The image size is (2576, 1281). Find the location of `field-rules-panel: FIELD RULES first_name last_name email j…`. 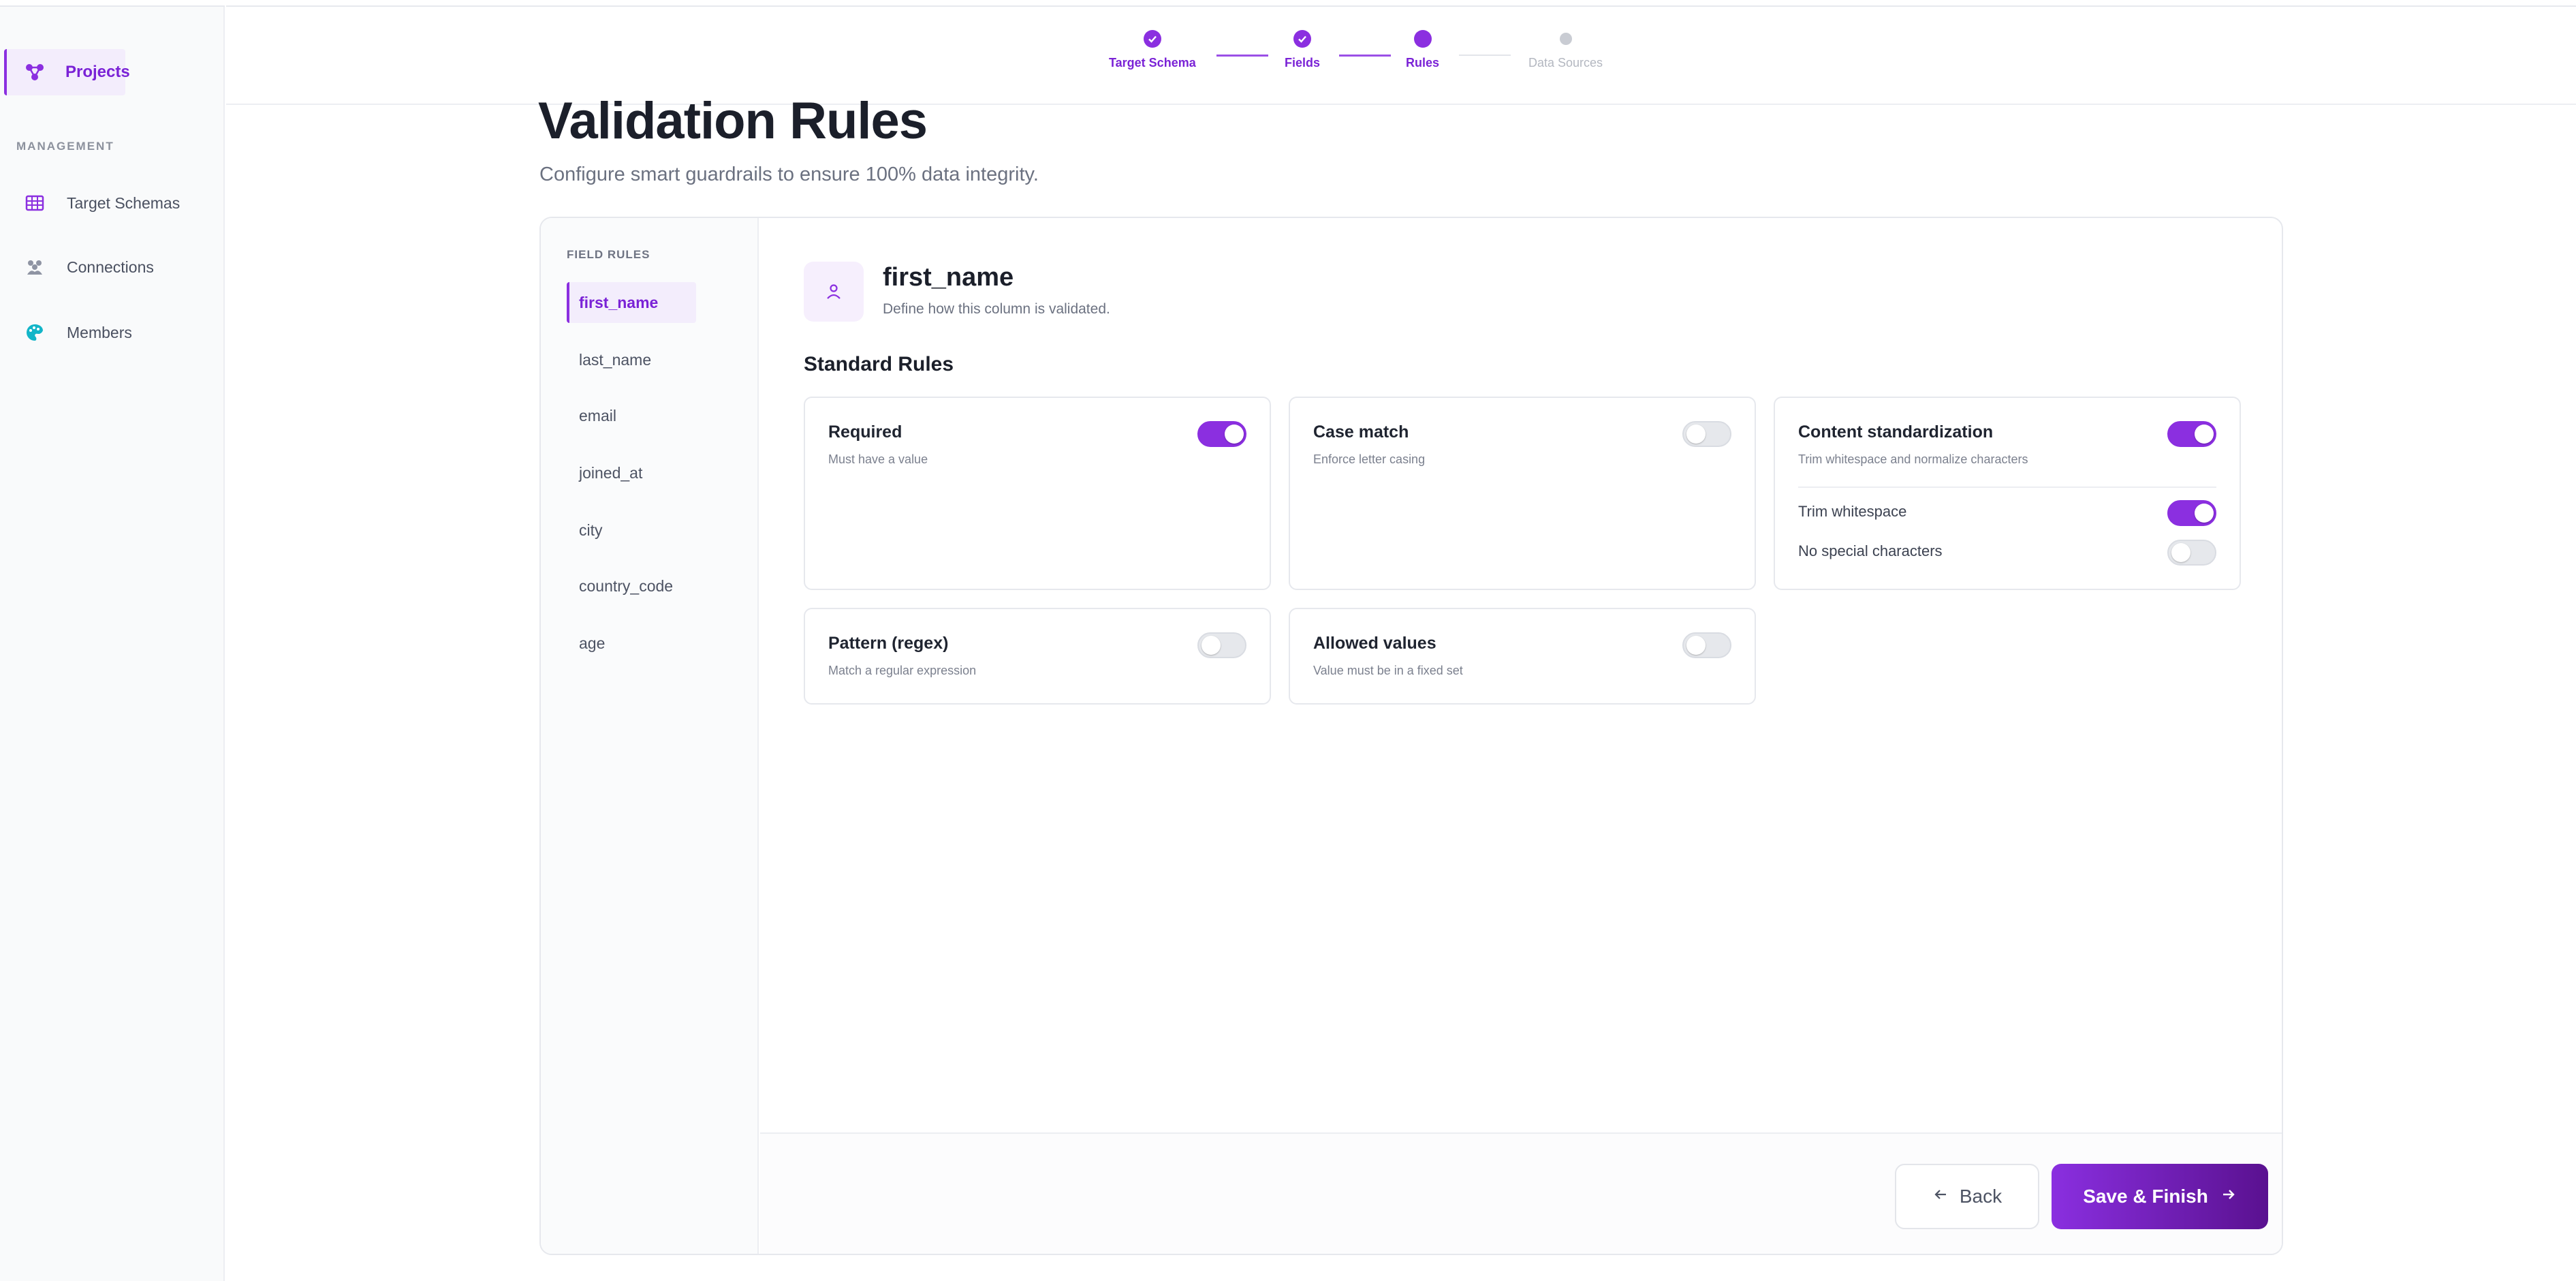

field-rules-panel: FIELD RULES first_name last_name email j… is located at coordinates (650, 736).